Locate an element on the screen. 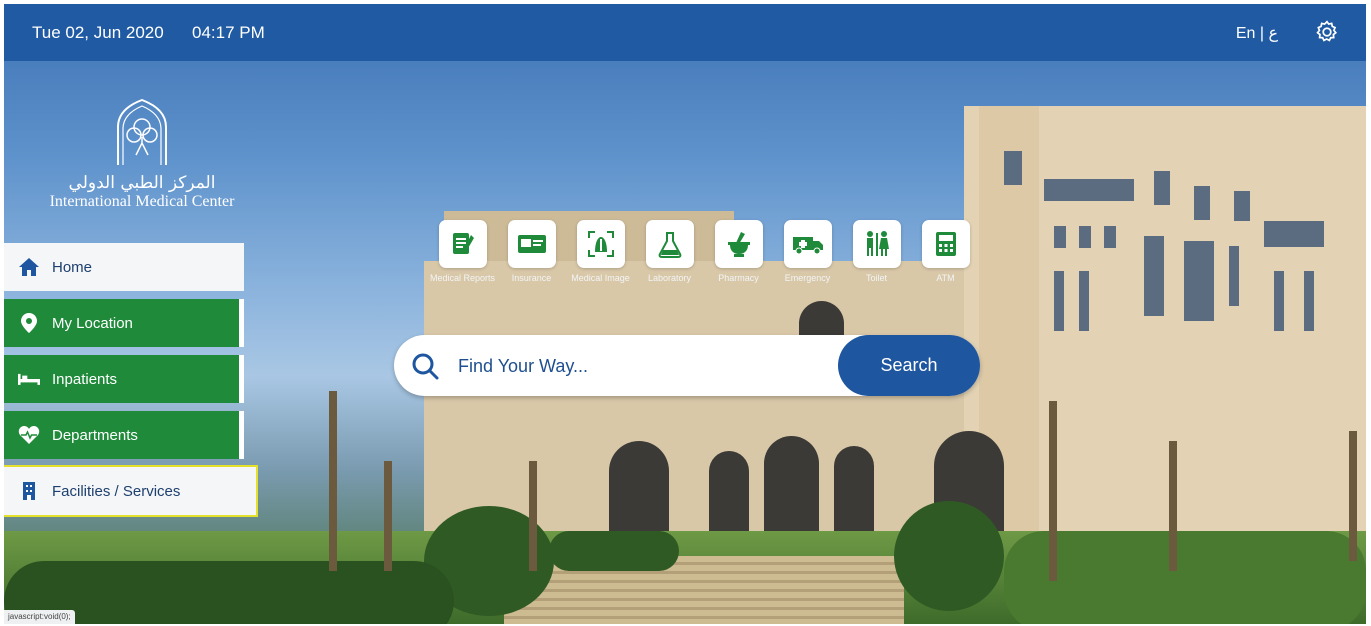  service-medical-reports: Medical Reports is located at coordinates (462, 252).